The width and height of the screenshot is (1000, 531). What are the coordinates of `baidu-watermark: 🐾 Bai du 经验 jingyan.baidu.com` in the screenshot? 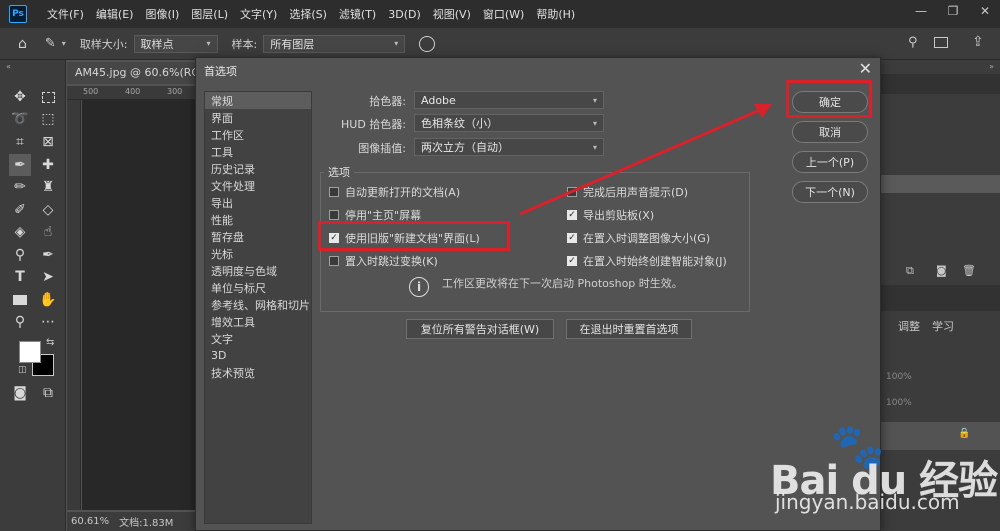 It's located at (880, 475).